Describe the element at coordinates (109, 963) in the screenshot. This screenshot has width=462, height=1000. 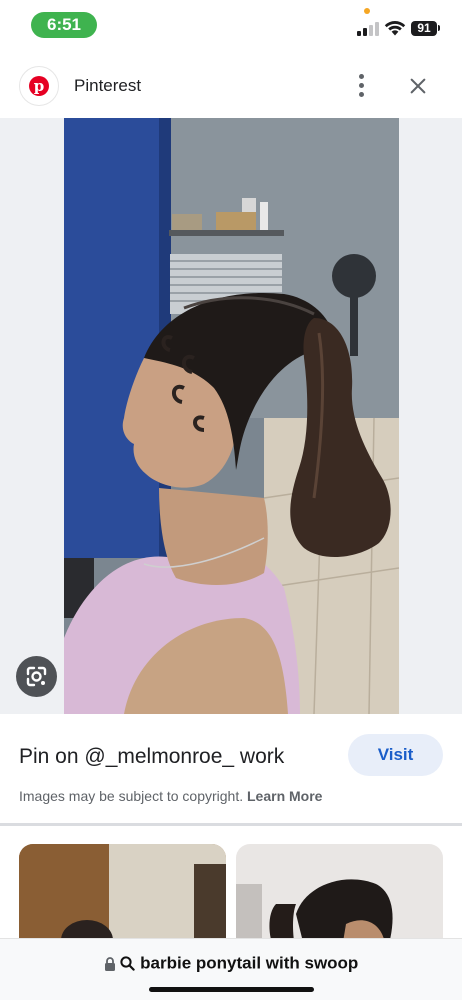
I see `lock-icon` at that location.